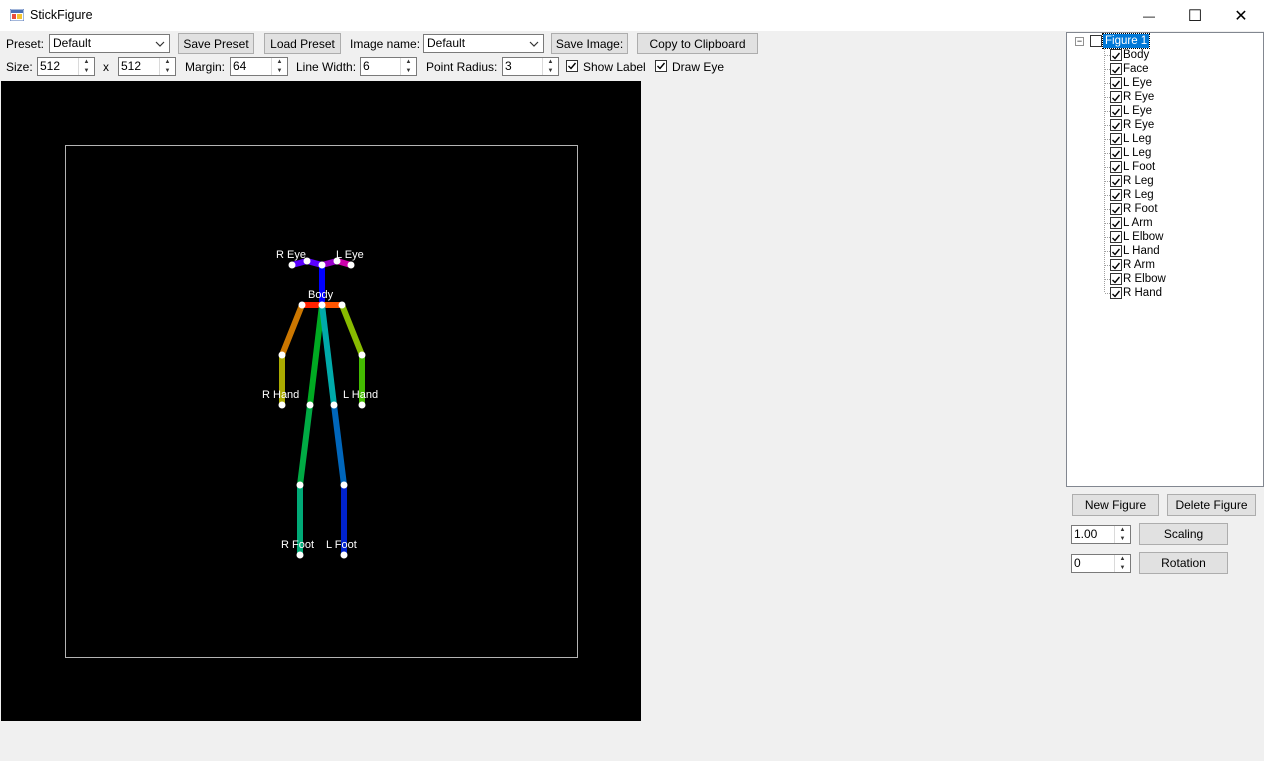  Describe the element at coordinates (147, 66) in the screenshot. I see `size-height-input: 512 ▲ ▼` at that location.